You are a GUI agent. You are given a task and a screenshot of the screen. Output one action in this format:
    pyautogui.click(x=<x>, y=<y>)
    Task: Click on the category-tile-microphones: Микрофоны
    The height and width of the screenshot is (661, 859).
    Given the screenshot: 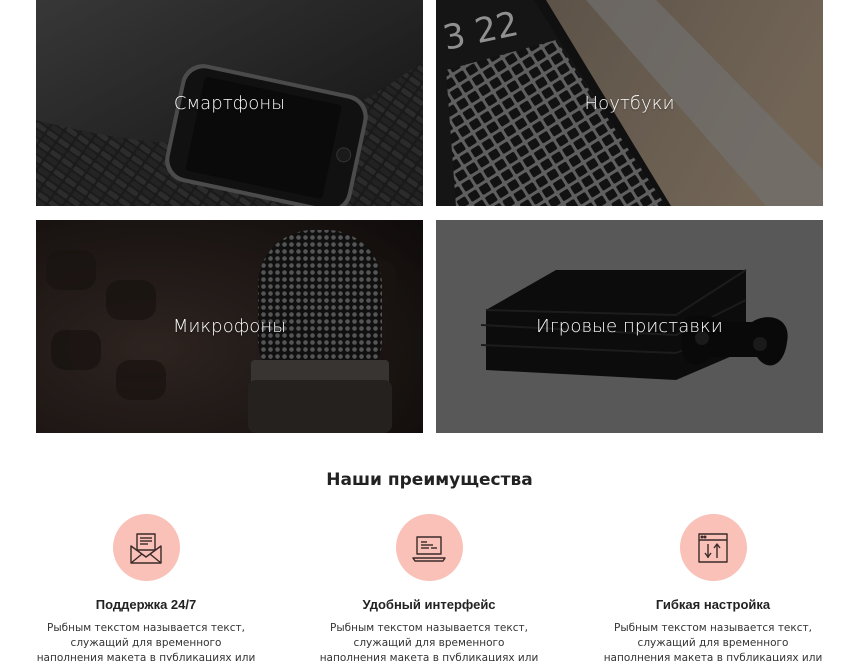 What is the action you would take?
    pyautogui.click(x=229, y=326)
    